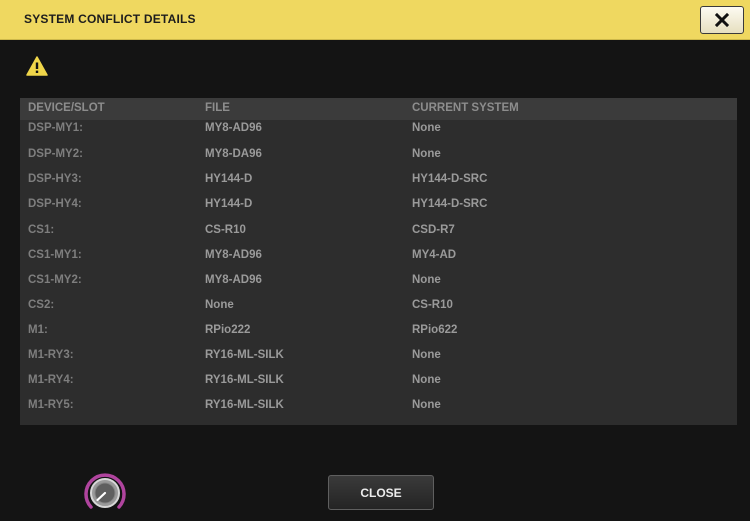  Describe the element at coordinates (41, 230) in the screenshot. I see `cell-device: CS1:` at that location.